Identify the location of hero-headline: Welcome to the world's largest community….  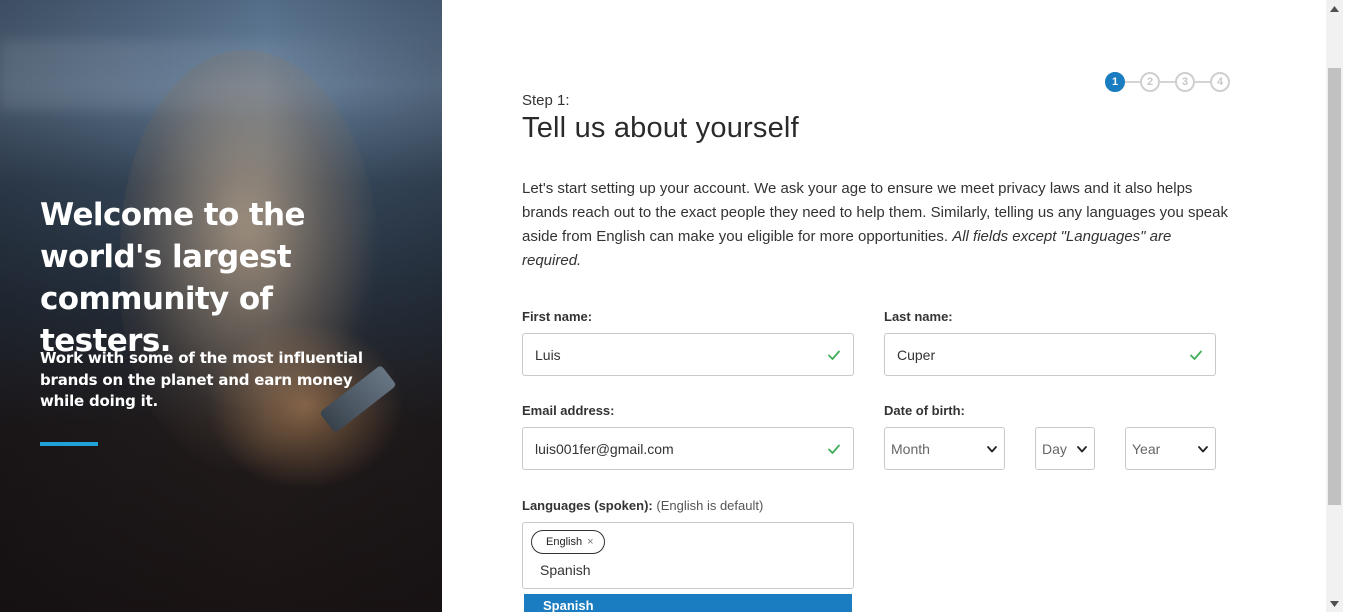
(173, 278).